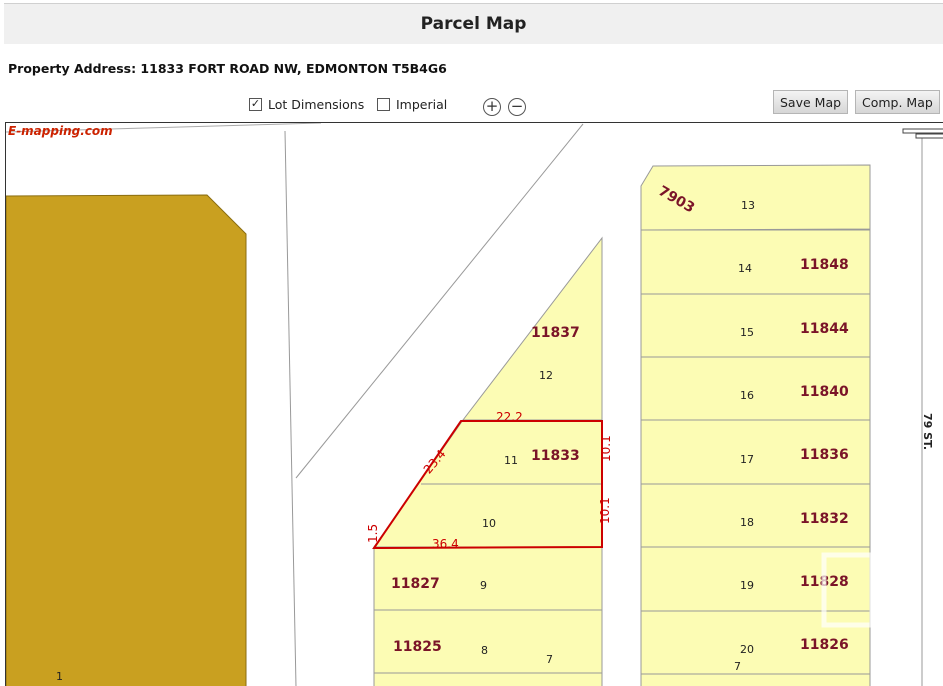 The image size is (943, 686). What do you see at coordinates (417, 647) in the screenshot?
I see `house-number: 11825` at bounding box center [417, 647].